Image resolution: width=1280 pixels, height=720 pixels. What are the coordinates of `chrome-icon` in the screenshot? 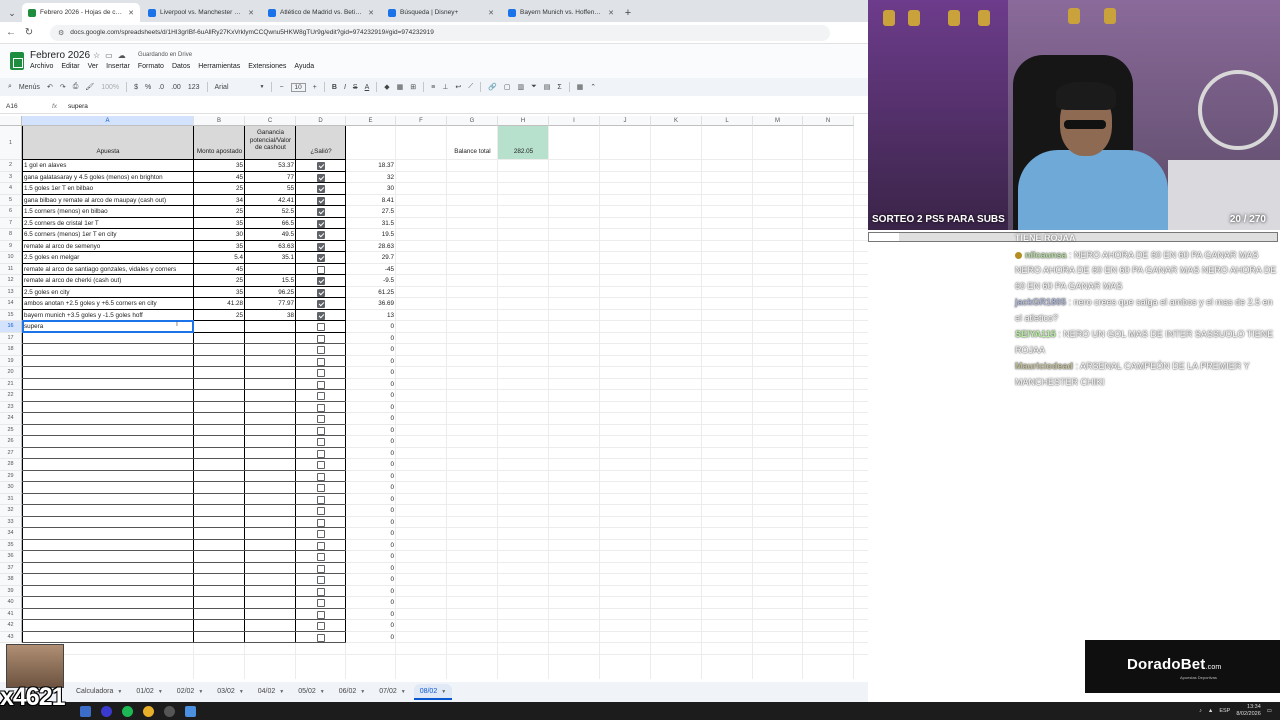 It's located at (148, 711).